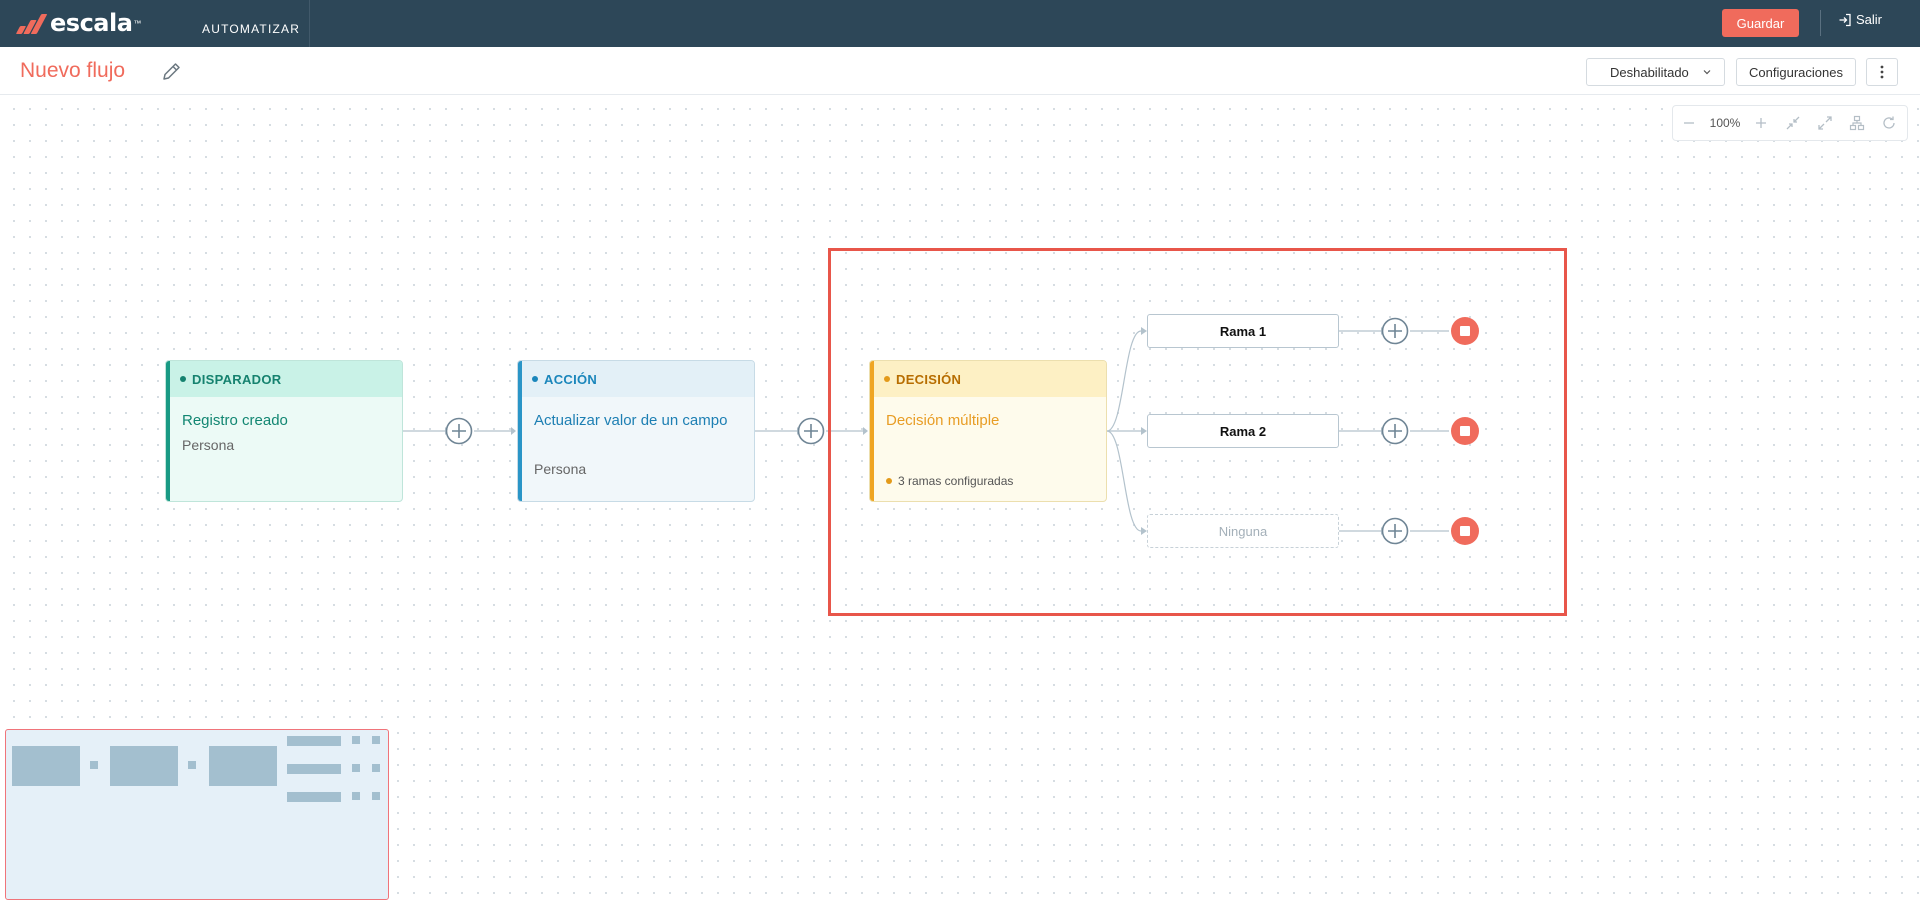 The height and width of the screenshot is (905, 1920). Describe the element at coordinates (1707, 72) in the screenshot. I see `chevron-down-icon` at that location.